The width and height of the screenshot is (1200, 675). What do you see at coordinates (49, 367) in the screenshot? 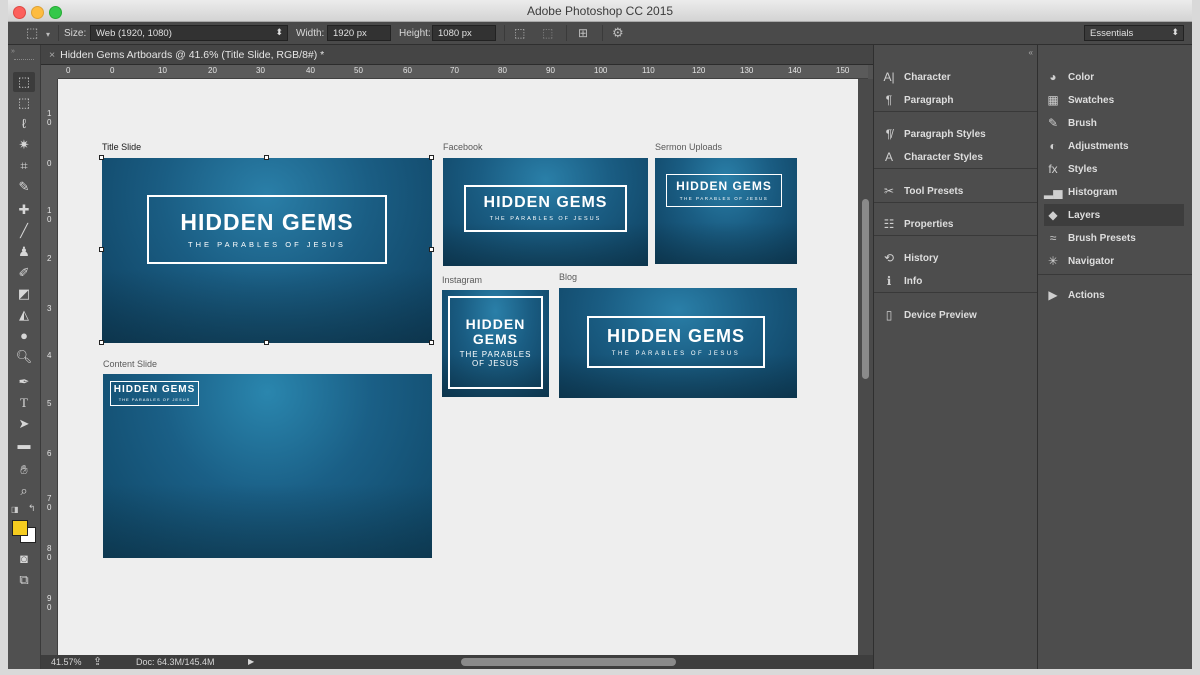
I see `vertical-ruler: 1 0 0 1 0 2 3 4 5 6 7 0 8 0 9 0` at bounding box center [49, 367].